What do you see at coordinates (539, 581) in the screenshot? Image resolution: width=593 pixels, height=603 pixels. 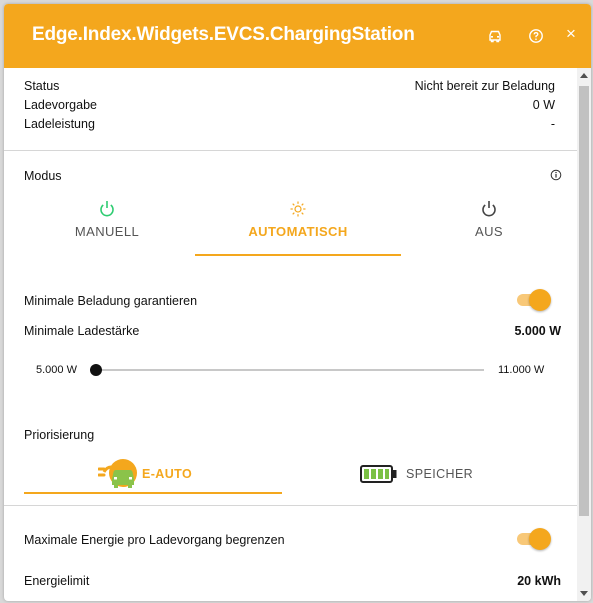 I see `energy-limit-value: 20 kWh` at bounding box center [539, 581].